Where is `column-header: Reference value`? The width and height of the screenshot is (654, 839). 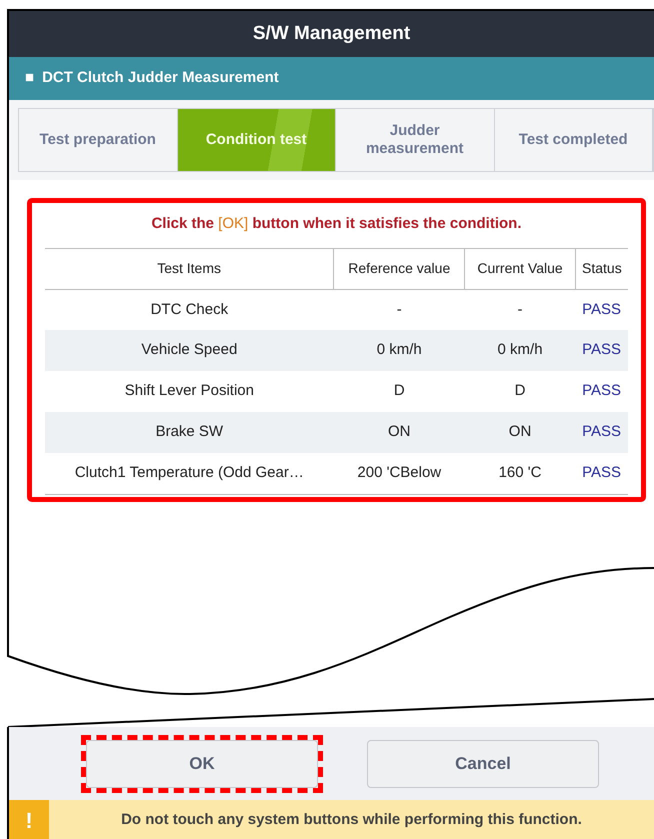
column-header: Reference value is located at coordinates (399, 268).